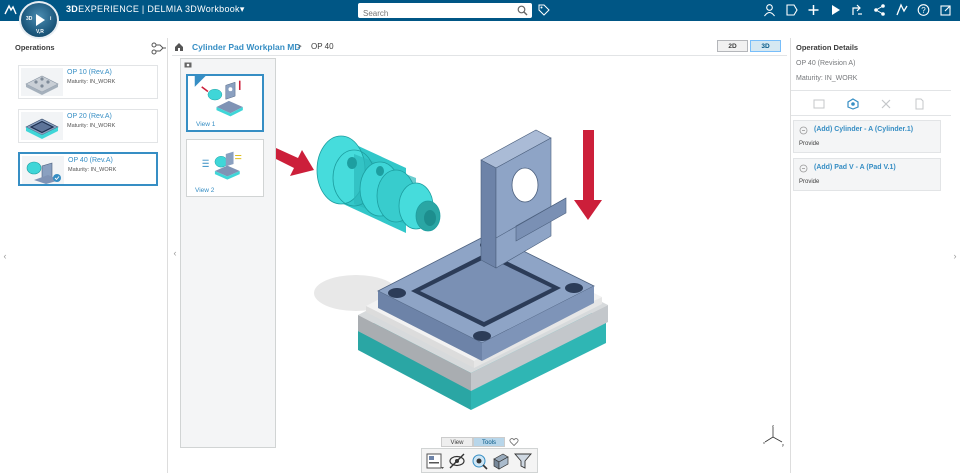  Describe the element at coordinates (51, 19) in the screenshot. I see `compass-i-label: i` at that location.